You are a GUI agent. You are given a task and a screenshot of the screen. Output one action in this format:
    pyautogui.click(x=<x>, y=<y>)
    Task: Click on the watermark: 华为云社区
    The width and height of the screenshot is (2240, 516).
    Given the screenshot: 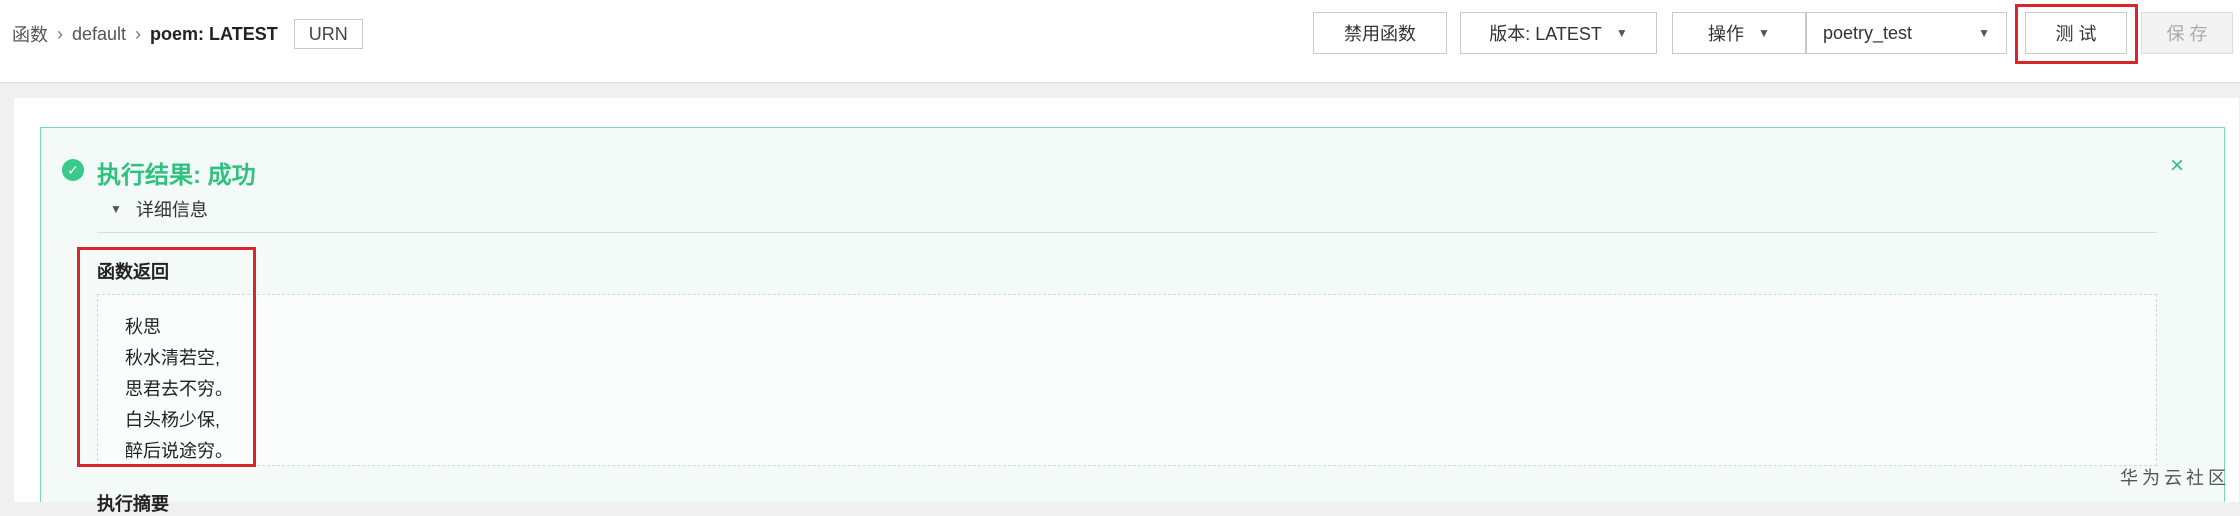 What is the action you would take?
    pyautogui.click(x=2175, y=478)
    